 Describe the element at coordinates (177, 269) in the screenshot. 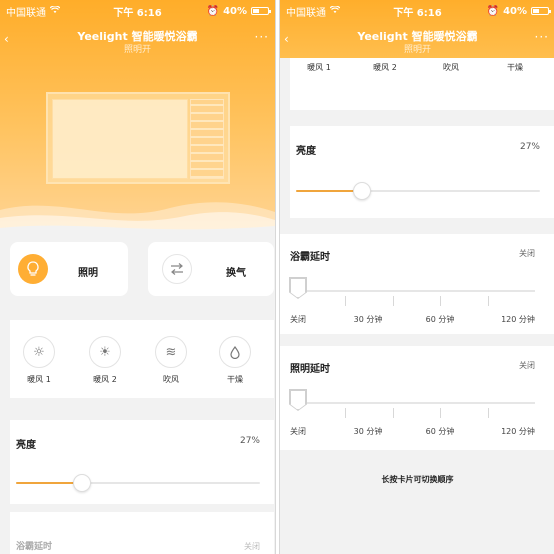

I see `swap-icon` at that location.